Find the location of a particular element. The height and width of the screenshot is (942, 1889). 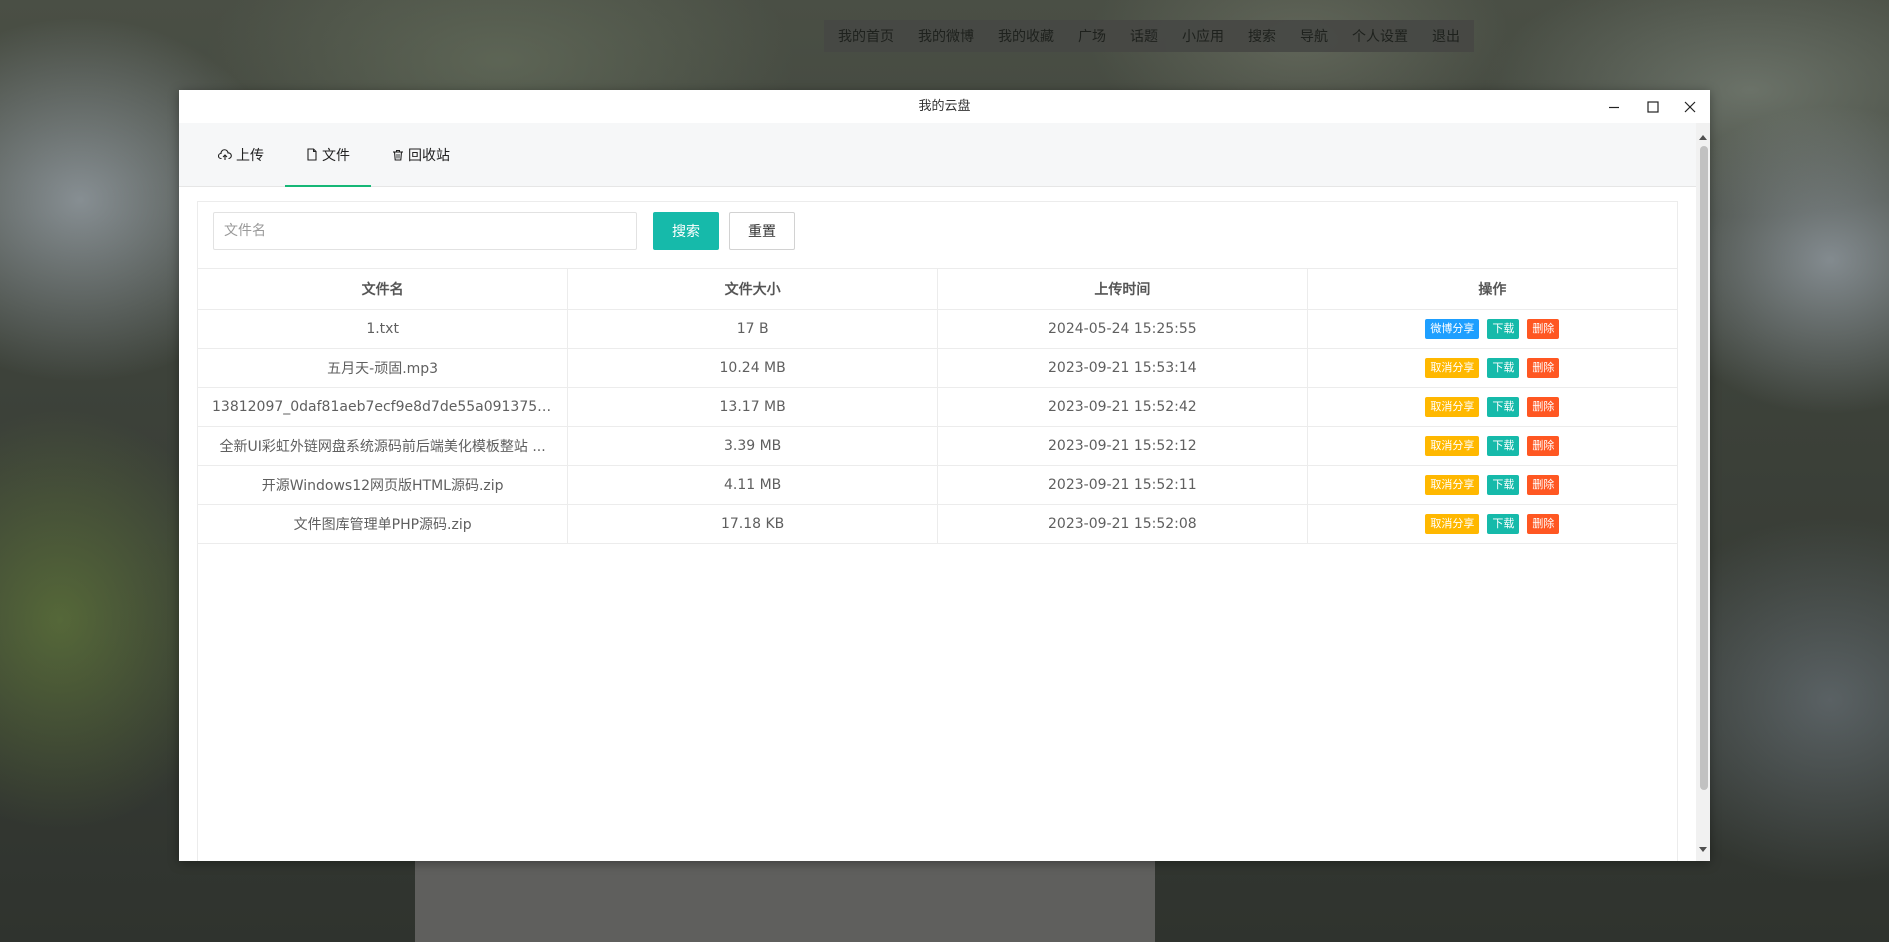

cell-upload-time: 2023-09-21 15:52:08 is located at coordinates (1122, 524).